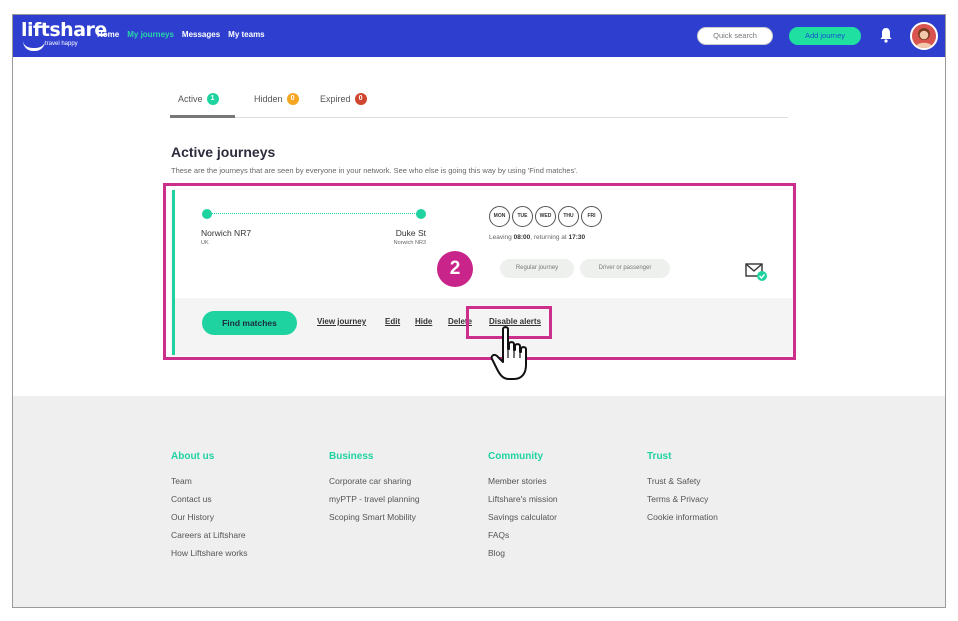 The width and height of the screenshot is (958, 621). Describe the element at coordinates (34, 46) in the screenshot. I see `logo-smile-icon` at that location.